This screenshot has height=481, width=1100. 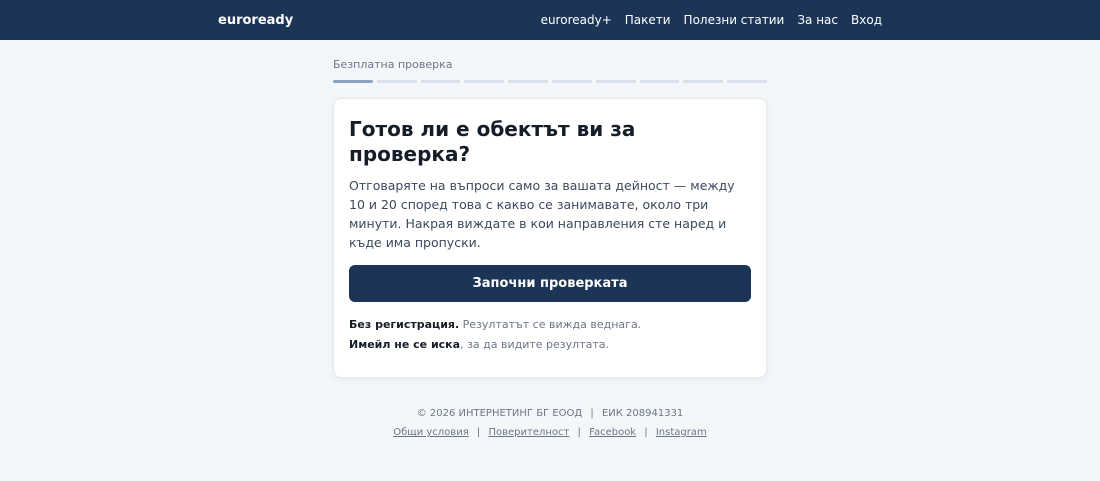 What do you see at coordinates (550, 81) in the screenshot?
I see `progress-bar` at bounding box center [550, 81].